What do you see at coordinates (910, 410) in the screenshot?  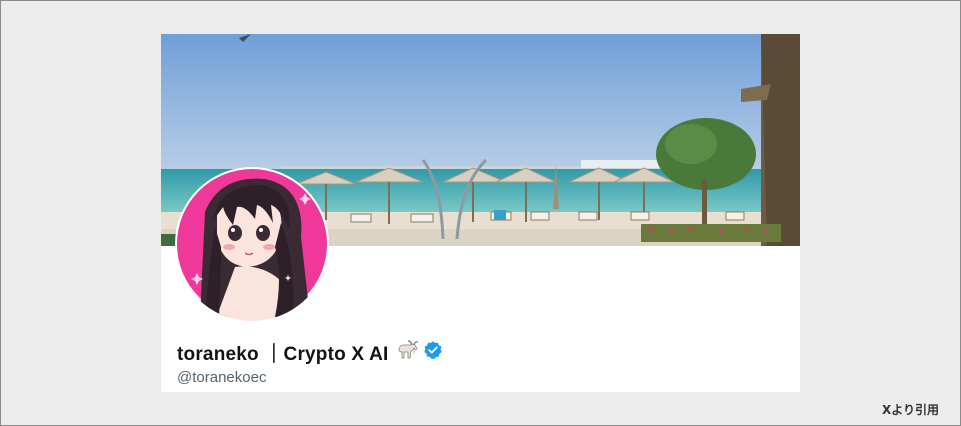 I see `source-caption: Xより引用` at bounding box center [910, 410].